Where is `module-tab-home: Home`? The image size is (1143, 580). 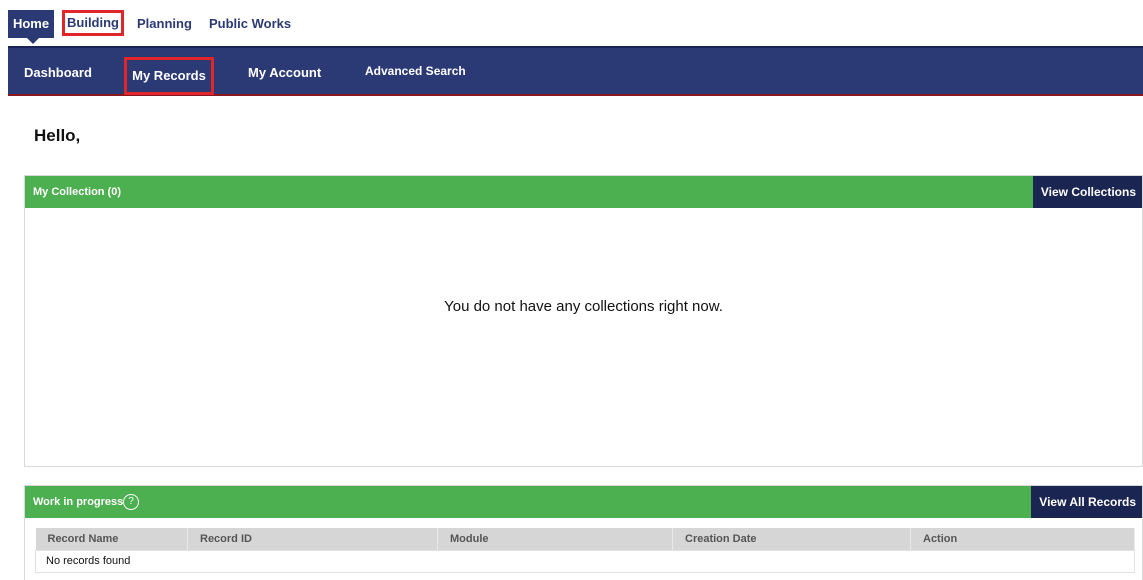
module-tab-home: Home is located at coordinates (31, 27).